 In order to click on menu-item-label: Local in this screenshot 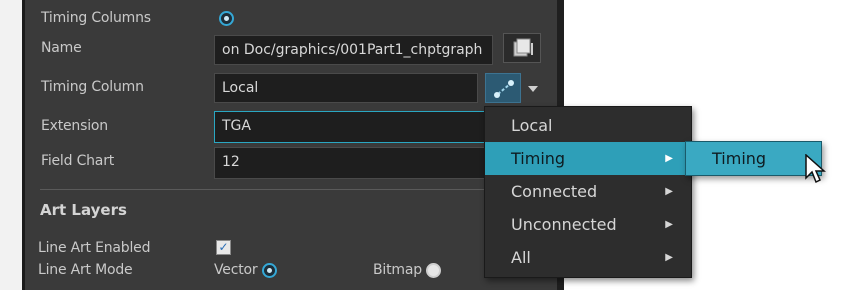, I will do `click(532, 125)`.